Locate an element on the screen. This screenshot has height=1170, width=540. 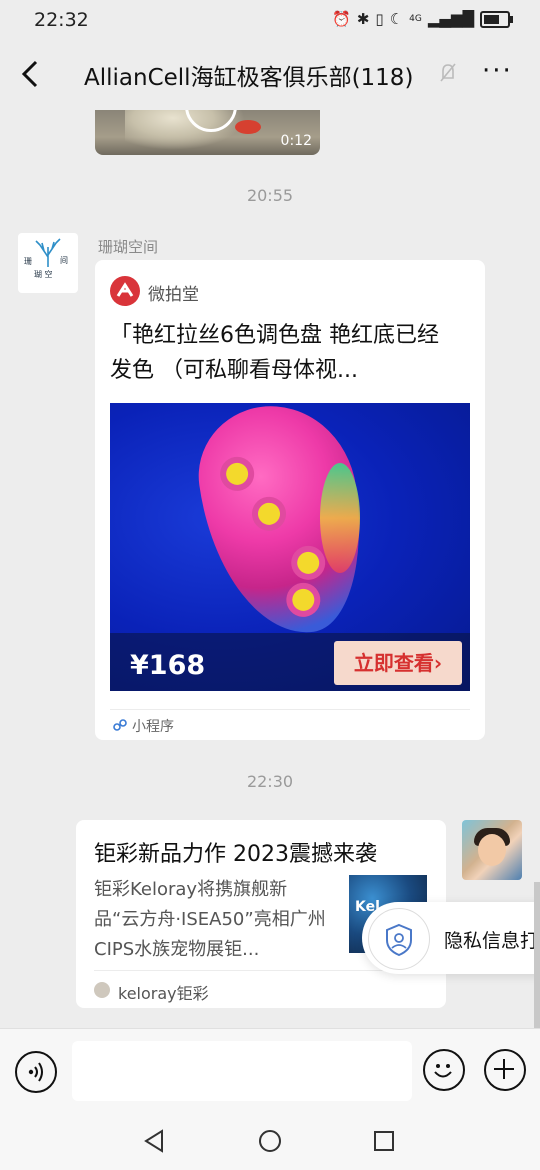
account-avatar-icon is located at coordinates (102, 990).